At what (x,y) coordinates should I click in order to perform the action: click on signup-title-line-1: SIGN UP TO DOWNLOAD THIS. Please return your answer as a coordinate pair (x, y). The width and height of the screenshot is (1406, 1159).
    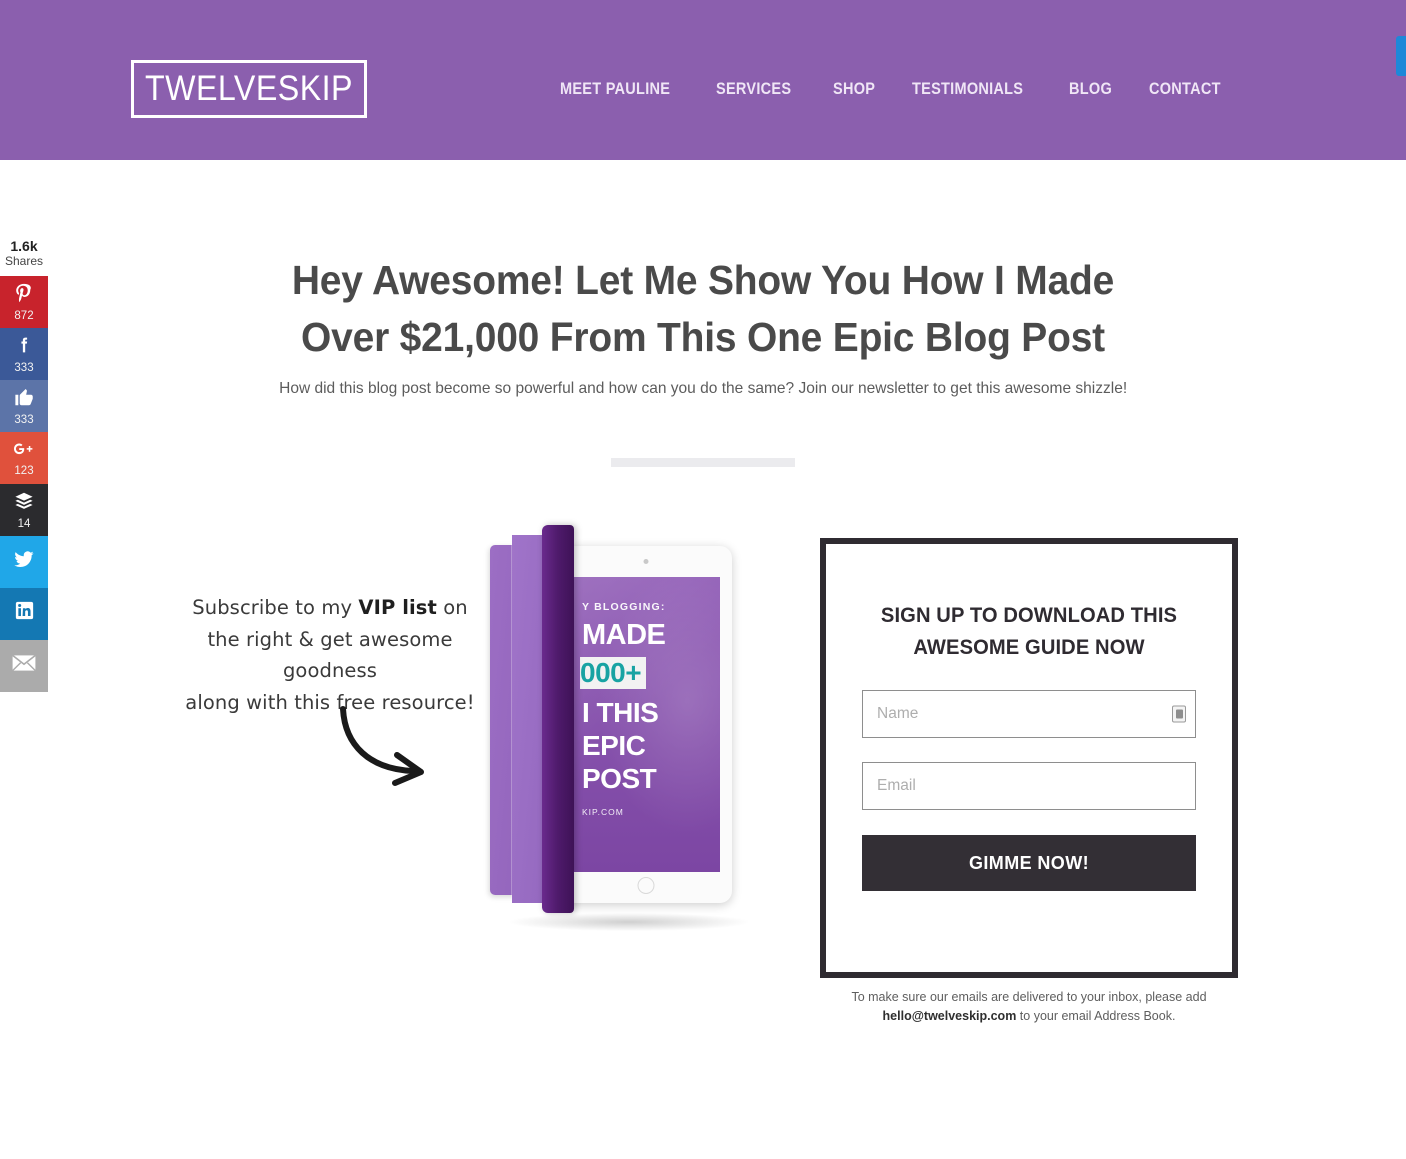
    Looking at the image, I should click on (1029, 615).